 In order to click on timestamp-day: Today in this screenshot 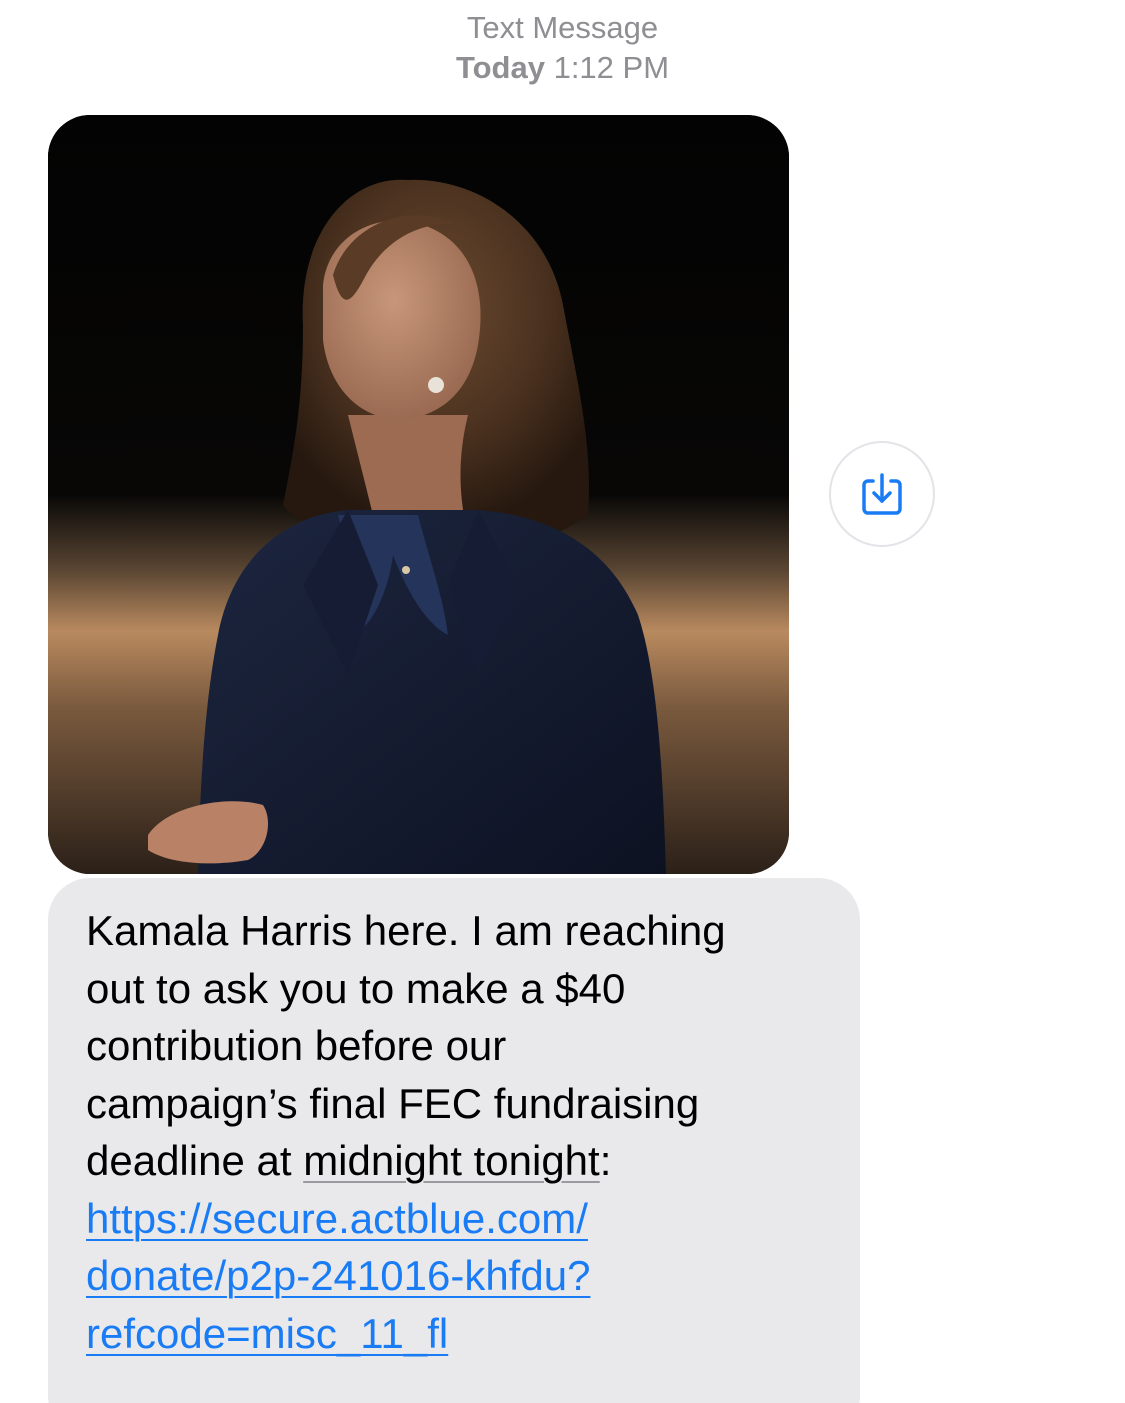, I will do `click(500, 67)`.